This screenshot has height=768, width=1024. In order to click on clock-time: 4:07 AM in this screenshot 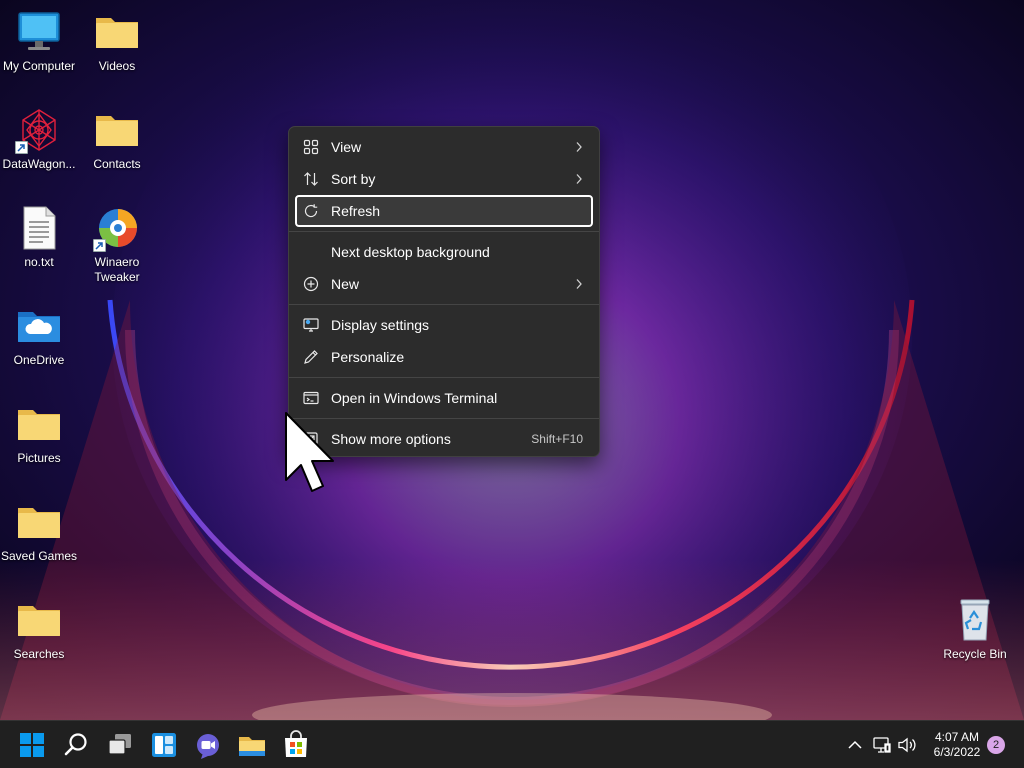, I will do `click(957, 737)`.